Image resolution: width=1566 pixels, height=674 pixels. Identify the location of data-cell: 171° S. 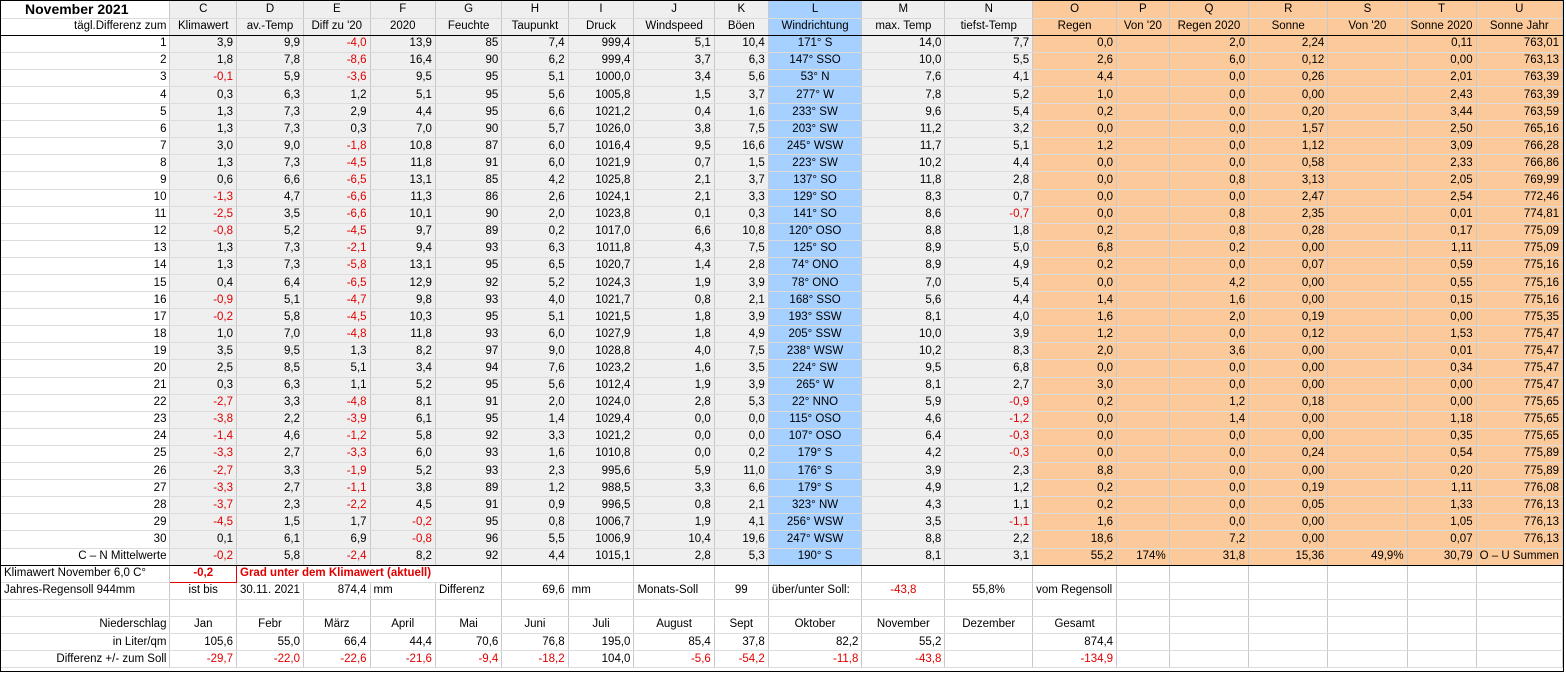
(815, 44).